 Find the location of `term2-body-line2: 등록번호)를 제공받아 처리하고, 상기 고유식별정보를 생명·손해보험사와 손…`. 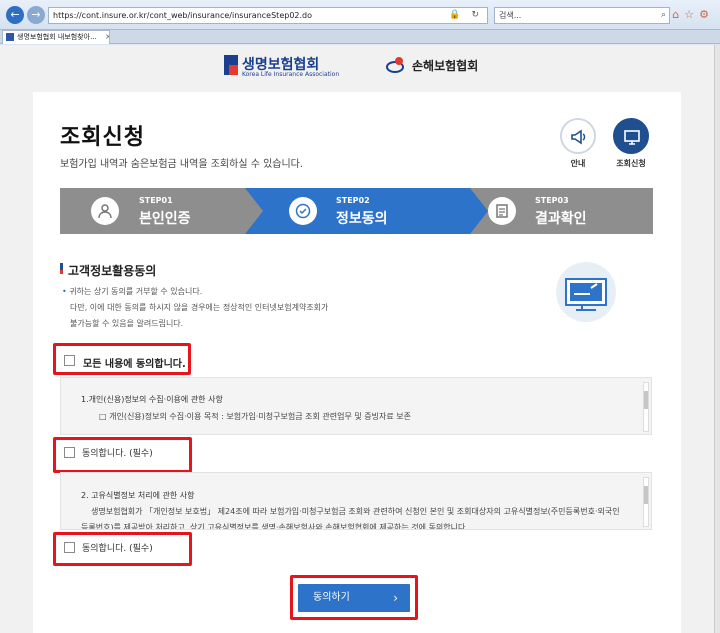

term2-body-line2: 등록번호)를 제공받아 처리하고, 상기 고유식별정보를 생명·손해보험사와 손… is located at coordinates (274, 526).